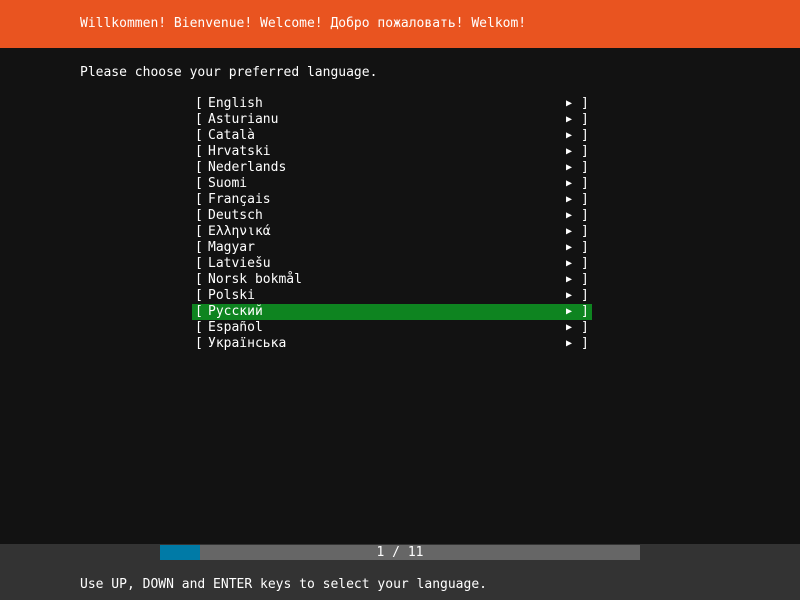  Describe the element at coordinates (392, 296) in the screenshot. I see `language-option: [ Polski ▶]` at that location.